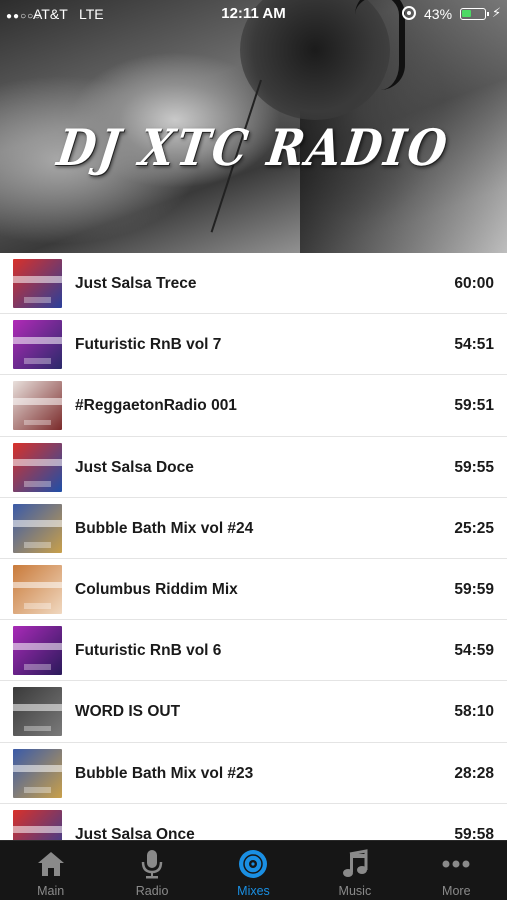  Describe the element at coordinates (409, 13) in the screenshot. I see `orientation-lock-icon` at that location.